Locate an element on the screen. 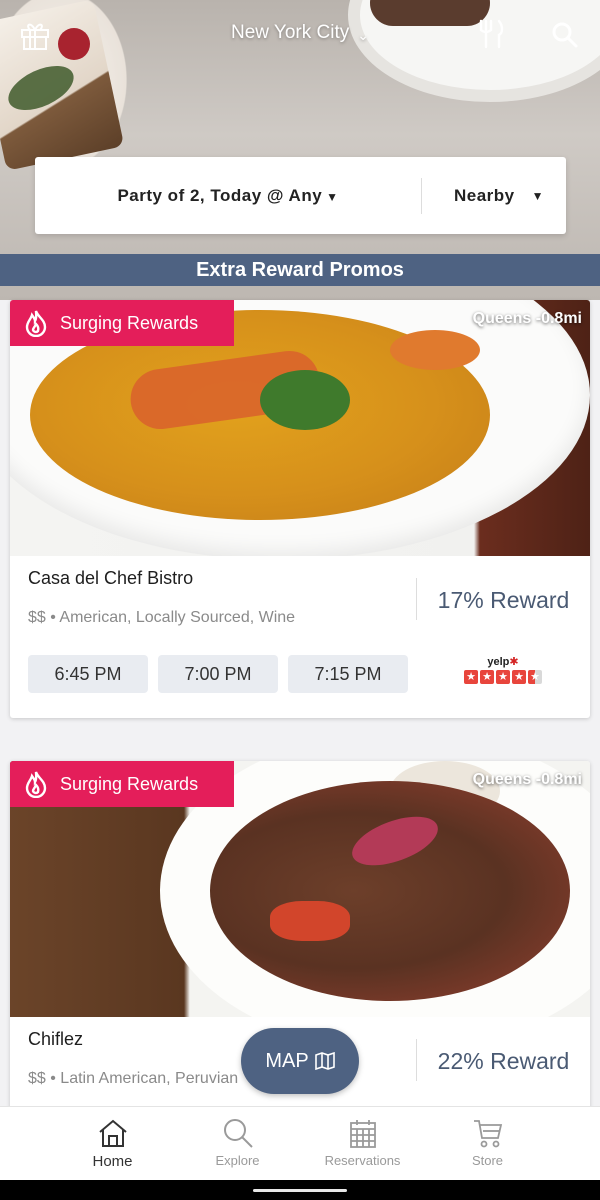 The width and height of the screenshot is (600, 1200). time-slot-button: 6:45 PM is located at coordinates (88, 674).